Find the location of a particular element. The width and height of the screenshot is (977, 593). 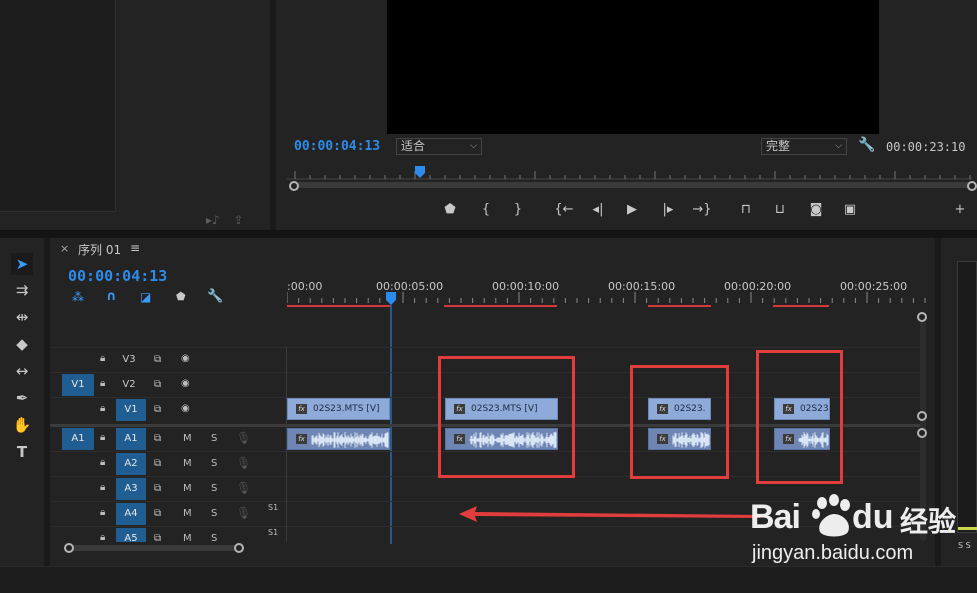

track-name-a4: A4 is located at coordinates (131, 514).